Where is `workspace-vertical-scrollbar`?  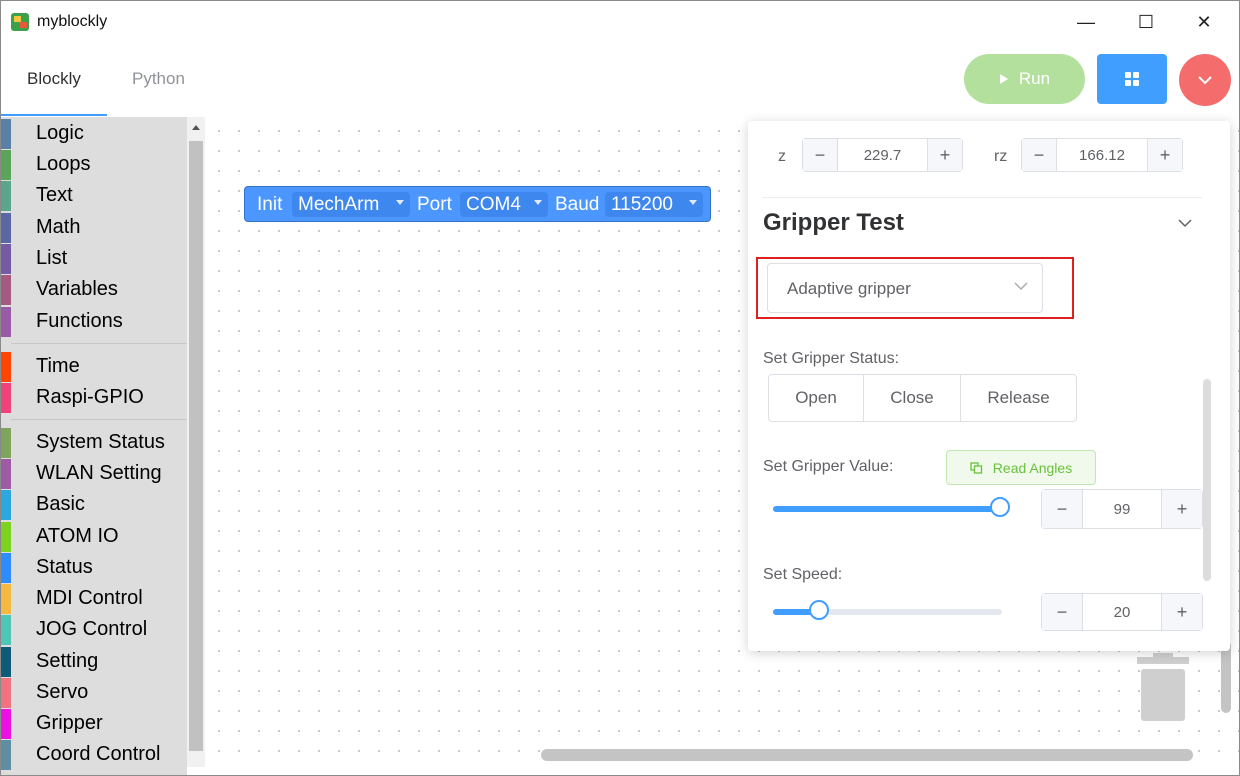
workspace-vertical-scrollbar is located at coordinates (1226, 677).